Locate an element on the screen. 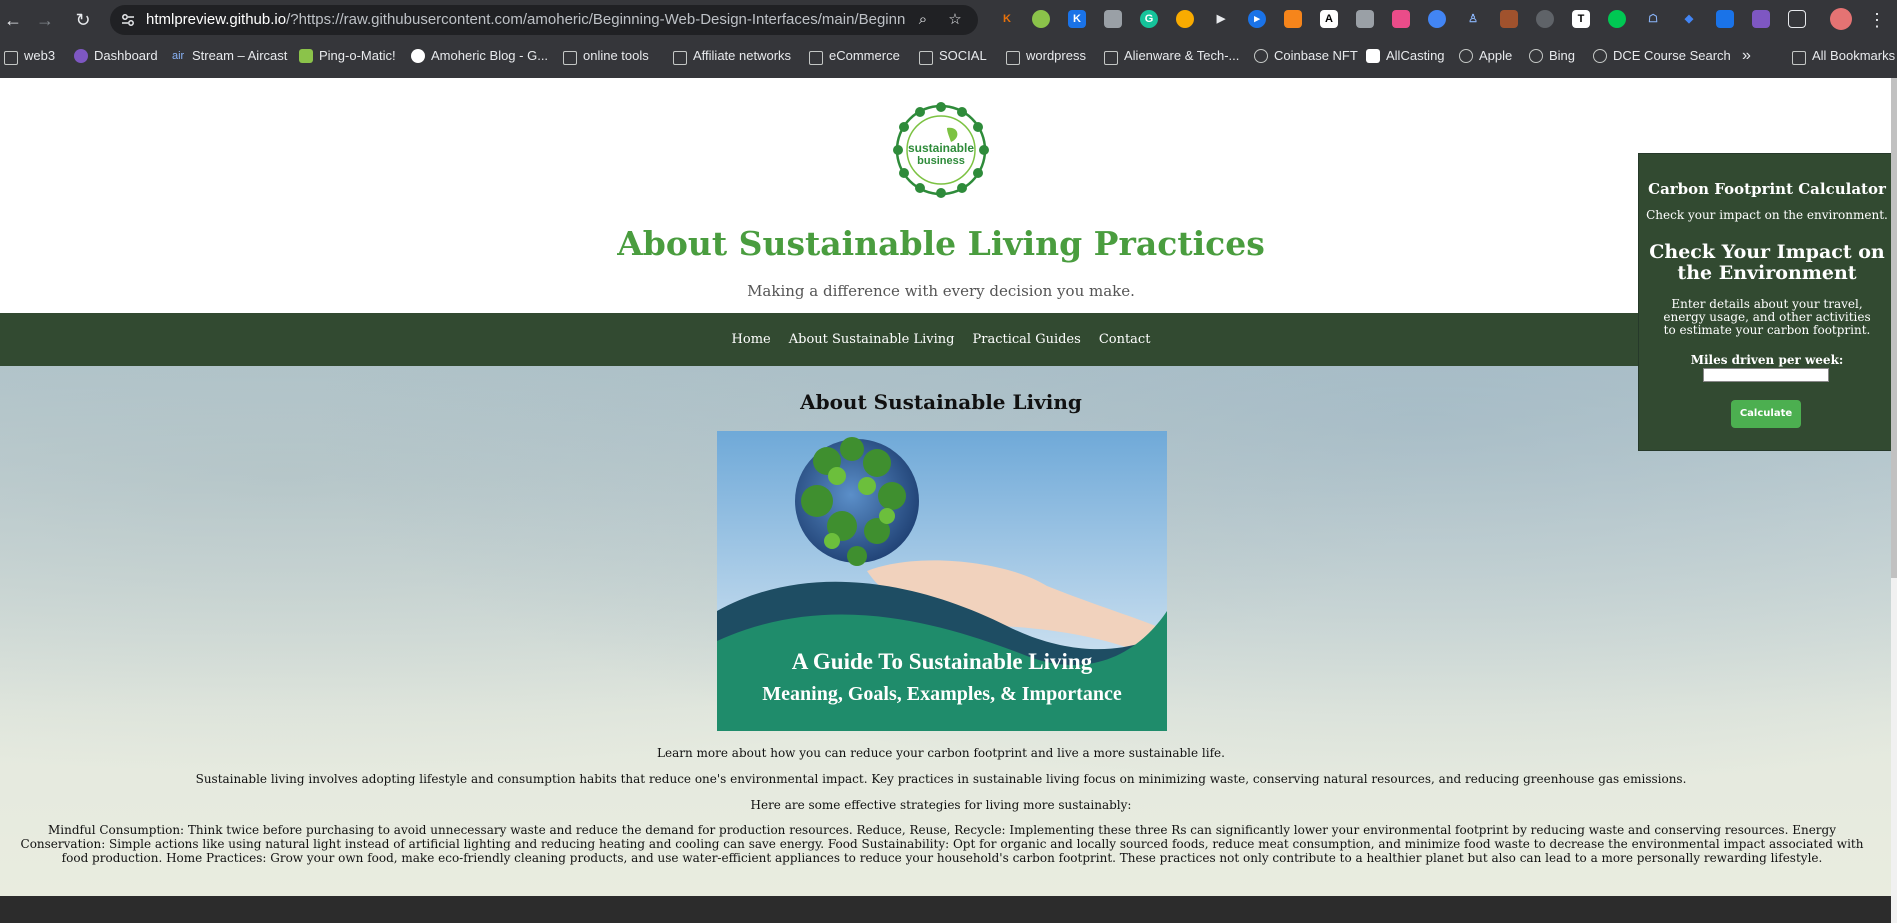 This screenshot has height=923, width=1897. extension-robot-icon: ☖ is located at coordinates (1653, 19).